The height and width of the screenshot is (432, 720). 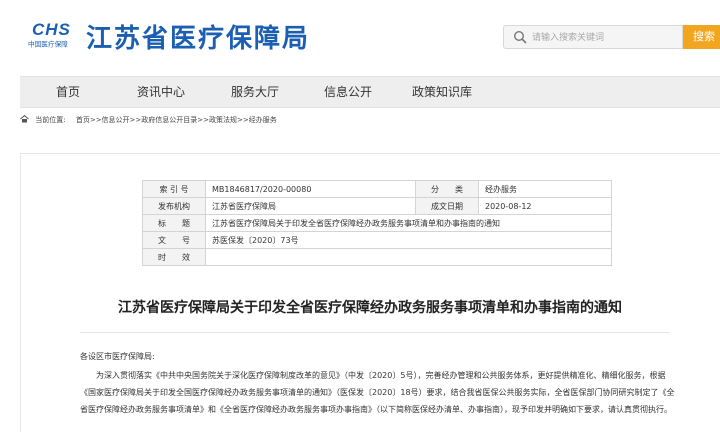 What do you see at coordinates (68, 92) in the screenshot?
I see `nav-item-home: 首页` at bounding box center [68, 92].